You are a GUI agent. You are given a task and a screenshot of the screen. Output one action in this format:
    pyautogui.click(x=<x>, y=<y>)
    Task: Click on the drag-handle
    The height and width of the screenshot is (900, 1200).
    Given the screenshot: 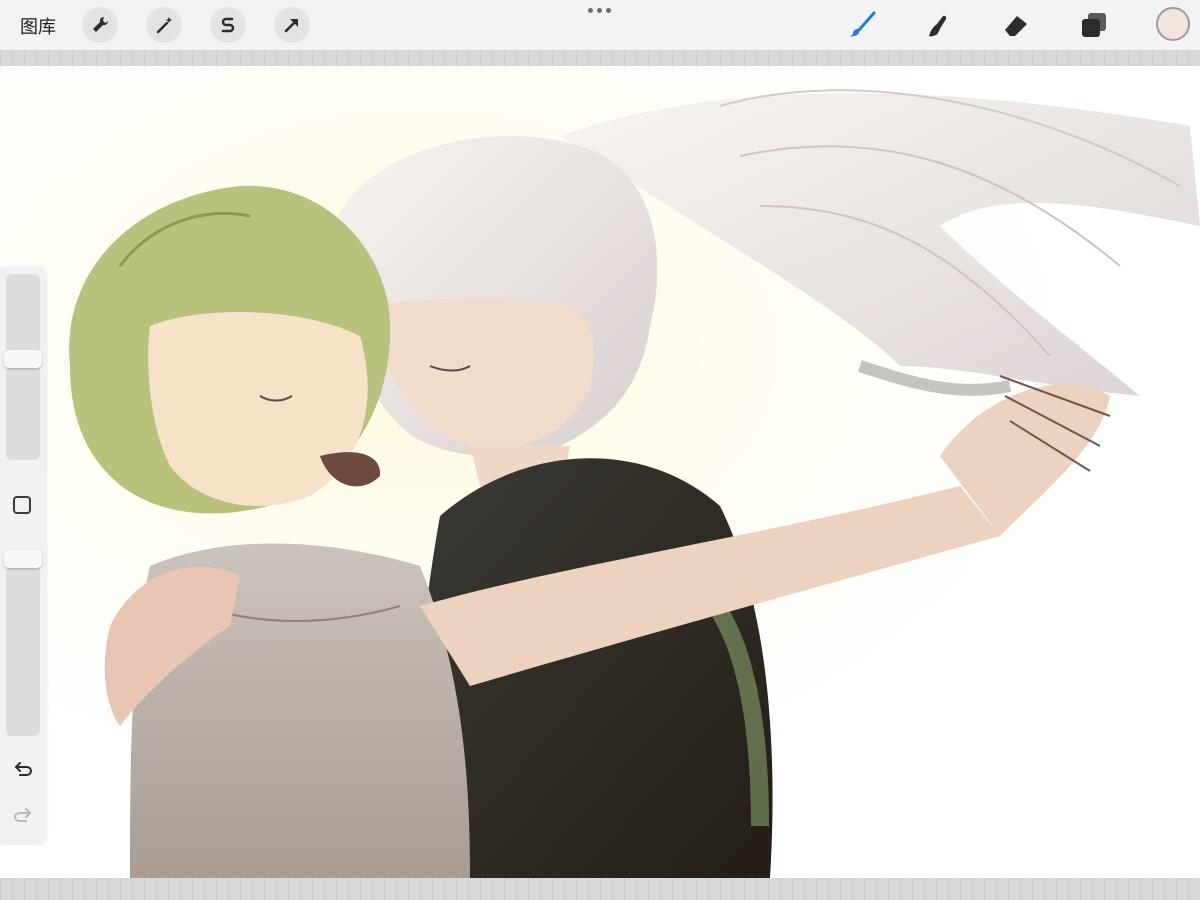 What is the action you would take?
    pyautogui.click(x=601, y=12)
    